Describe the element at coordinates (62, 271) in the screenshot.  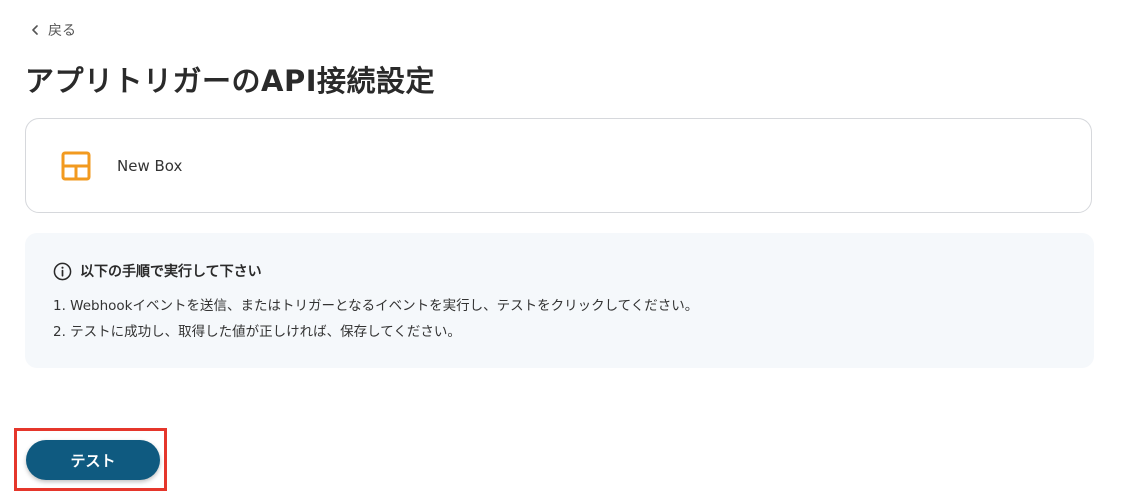
I see `info-icon` at that location.